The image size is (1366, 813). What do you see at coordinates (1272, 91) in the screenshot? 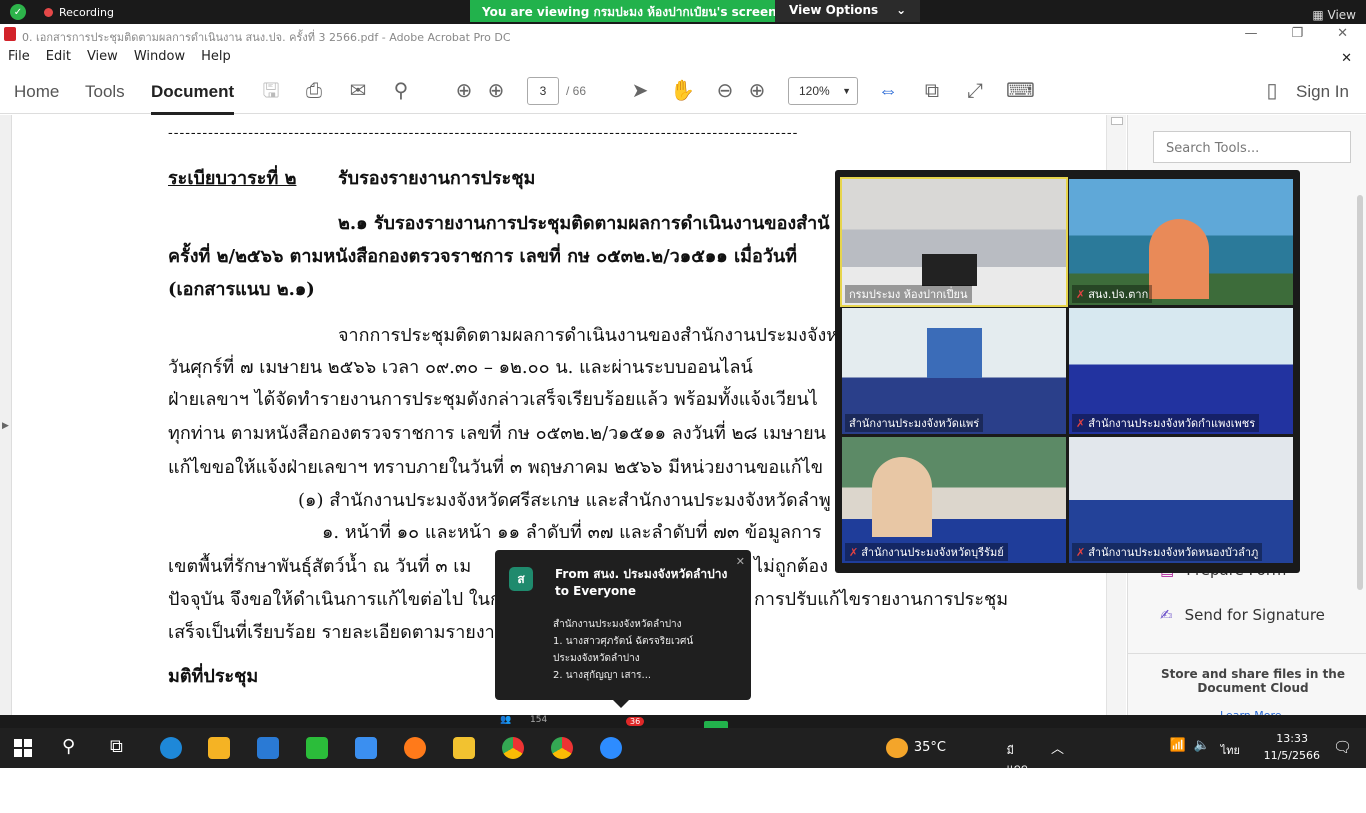
I see `mobile-icon: ▯` at bounding box center [1272, 91].